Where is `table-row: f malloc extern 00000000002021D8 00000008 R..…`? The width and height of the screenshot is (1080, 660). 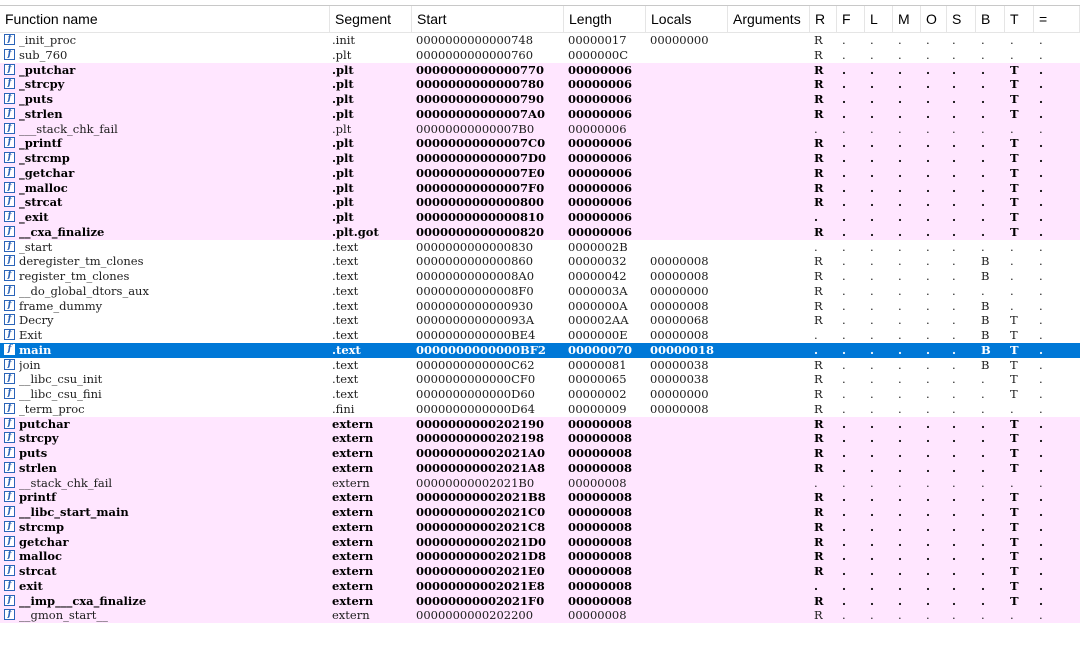 table-row: f malloc extern 00000000002021D8 00000008 R..… is located at coordinates (540, 556).